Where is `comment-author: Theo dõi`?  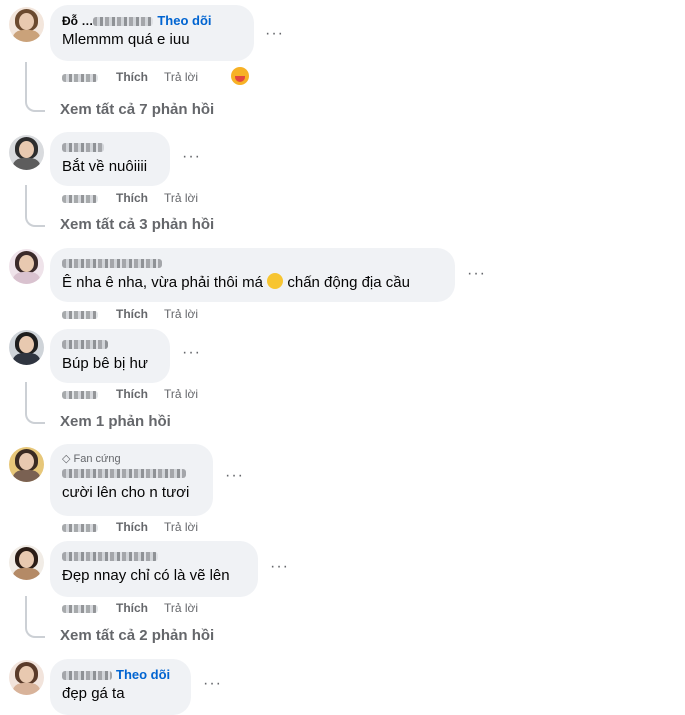 comment-author: Theo dõi is located at coordinates (120, 674).